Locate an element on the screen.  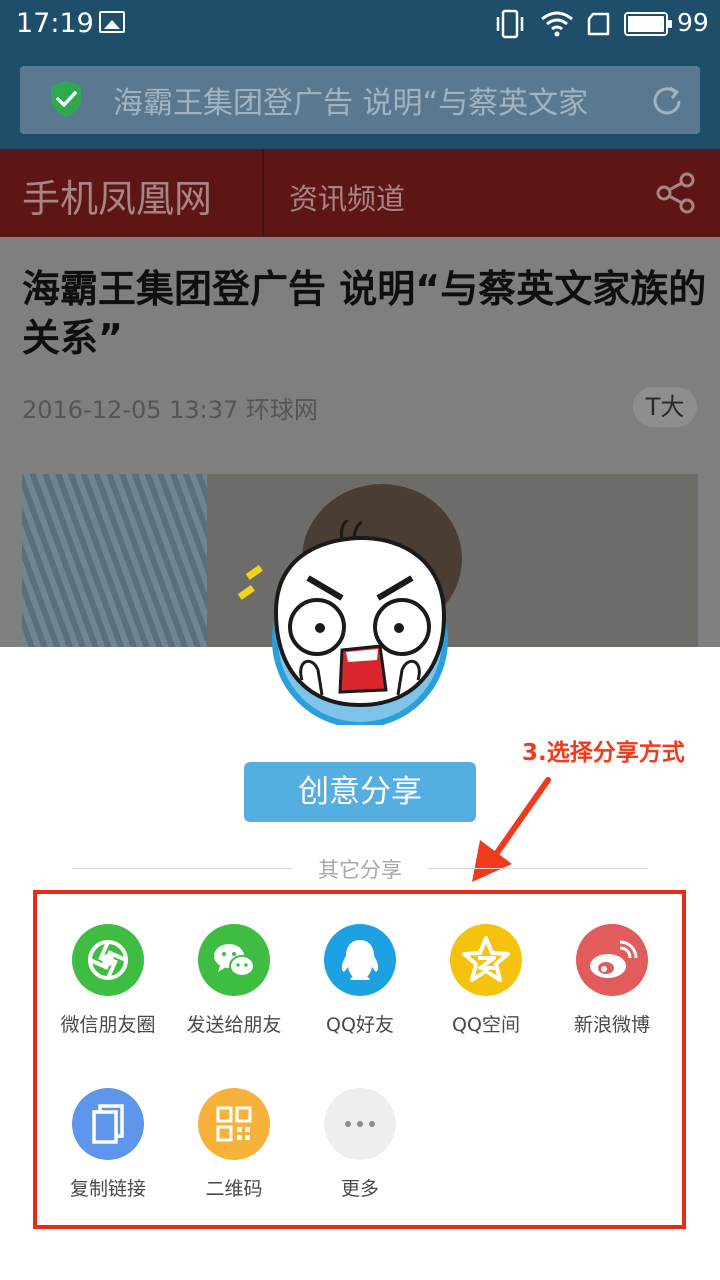
site-header: 手机凤凰网 资讯频道 is located at coordinates (360, 193).